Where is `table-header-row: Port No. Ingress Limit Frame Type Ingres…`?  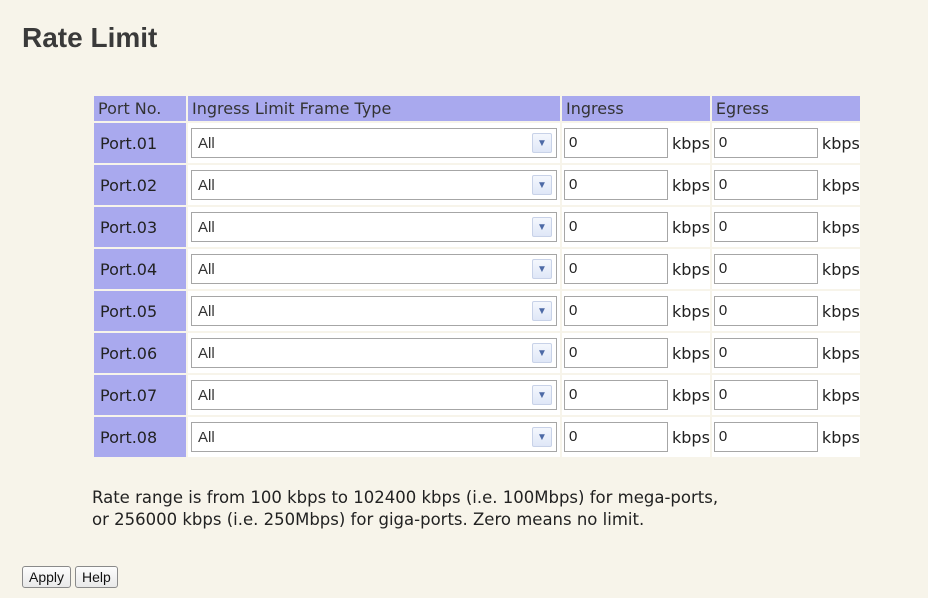
table-header-row: Port No. Ingress Limit Frame Type Ingres… is located at coordinates (477, 108).